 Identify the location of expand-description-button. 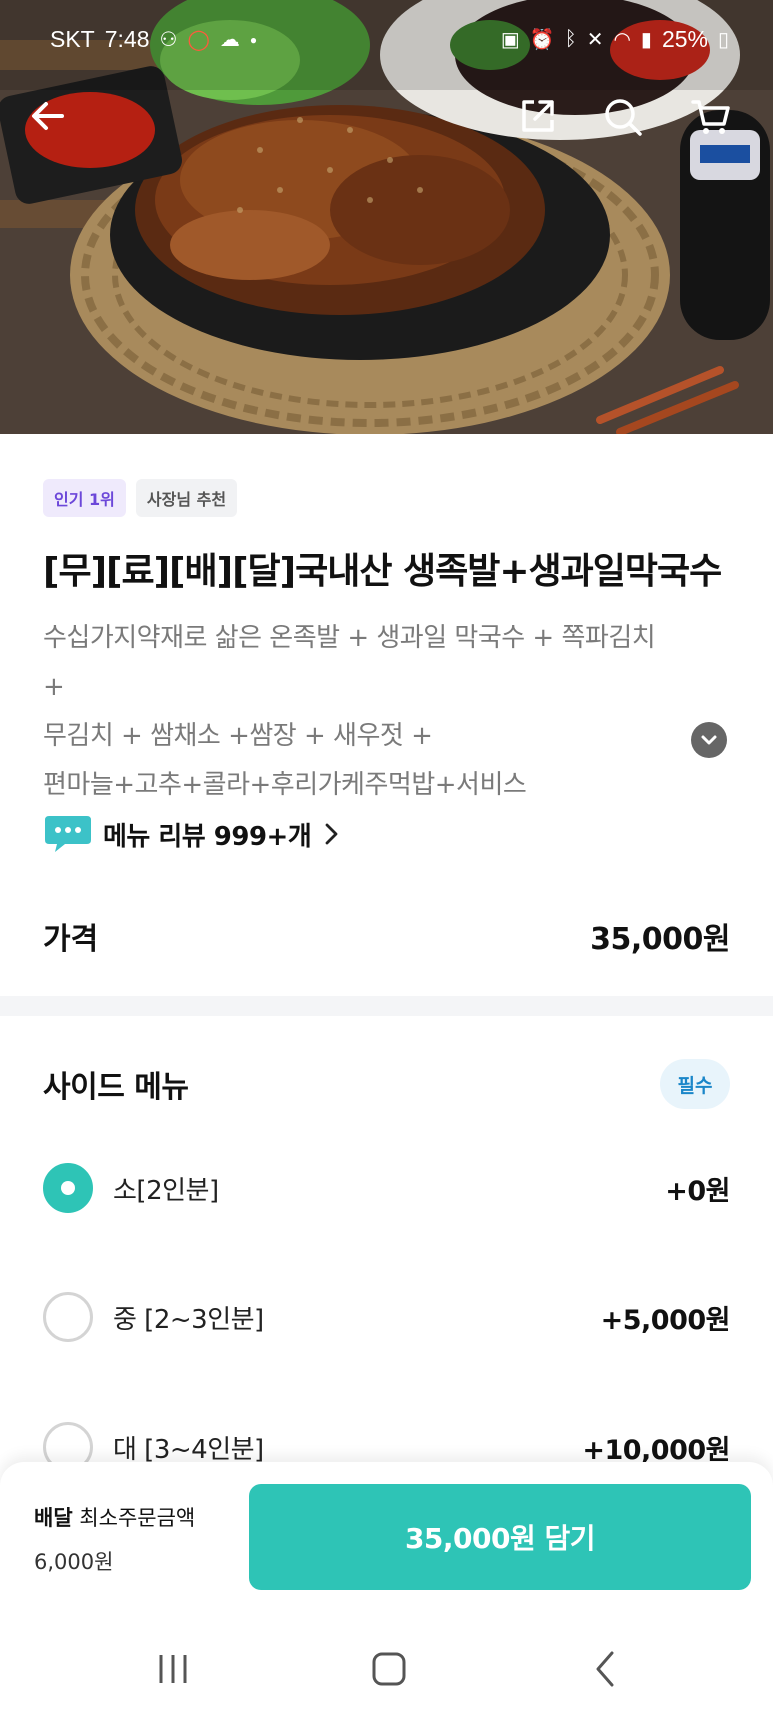
(709, 740).